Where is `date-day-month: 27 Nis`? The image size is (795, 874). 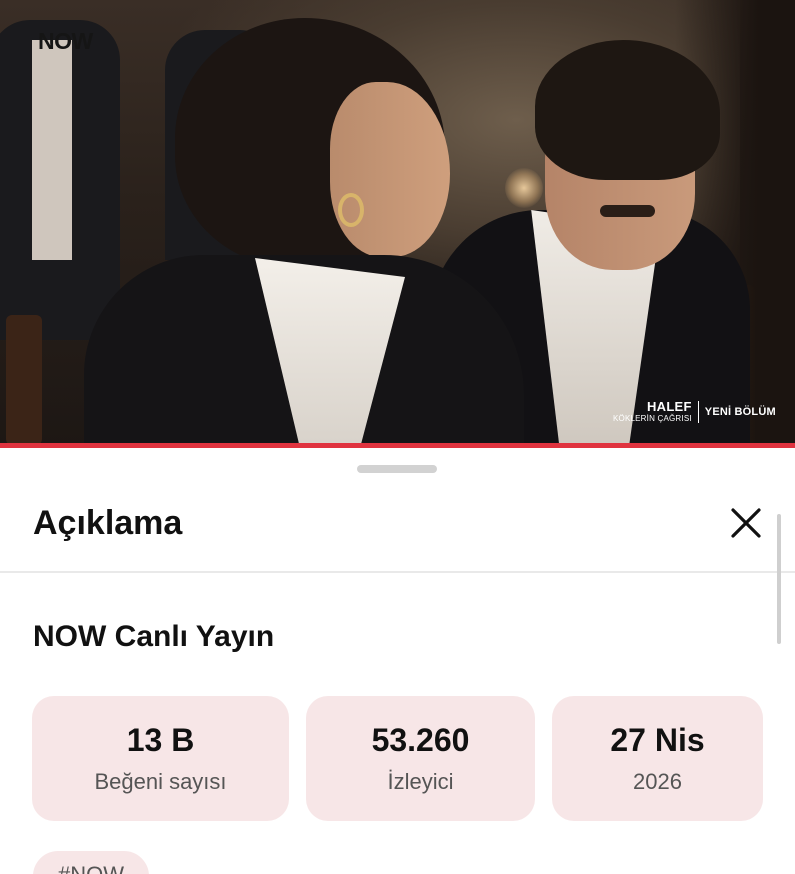
date-day-month: 27 Nis is located at coordinates (657, 740).